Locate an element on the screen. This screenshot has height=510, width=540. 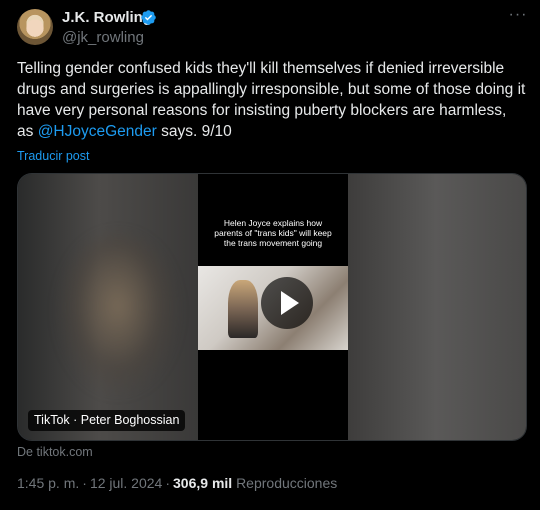
play-button is located at coordinates (287, 303).